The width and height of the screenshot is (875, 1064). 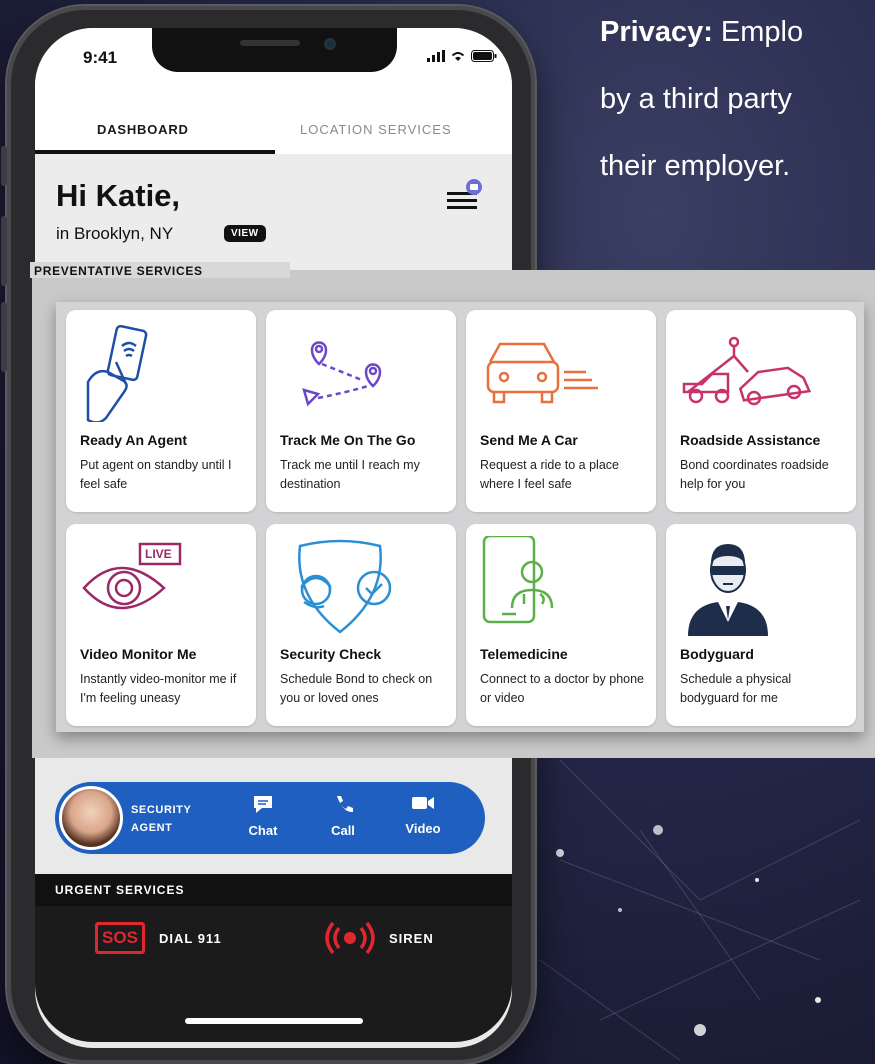 What do you see at coordinates (656, 32) in the screenshot?
I see `privacy-heading: Privacy:` at bounding box center [656, 32].